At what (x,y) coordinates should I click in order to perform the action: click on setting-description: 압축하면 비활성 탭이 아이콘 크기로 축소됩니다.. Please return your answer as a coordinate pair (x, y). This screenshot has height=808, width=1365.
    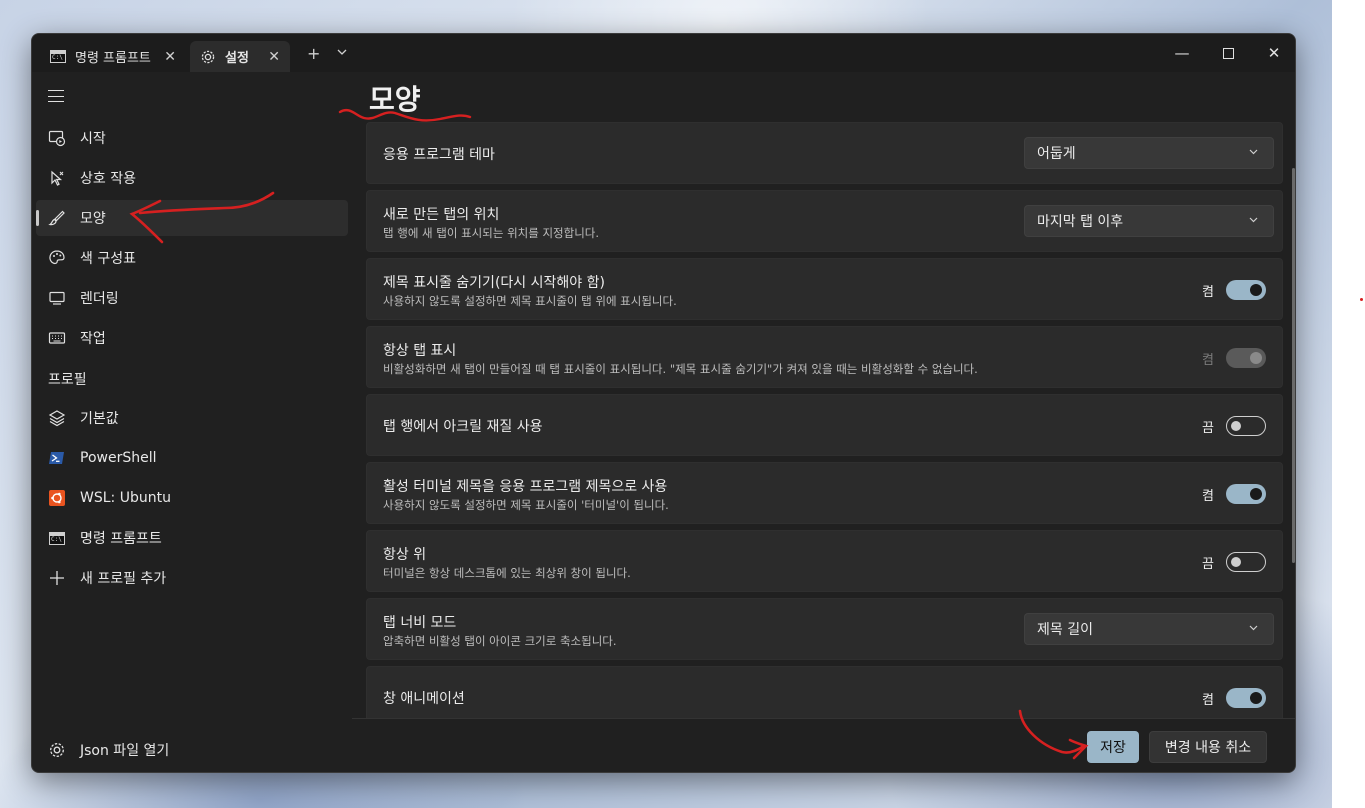
    Looking at the image, I should click on (500, 641).